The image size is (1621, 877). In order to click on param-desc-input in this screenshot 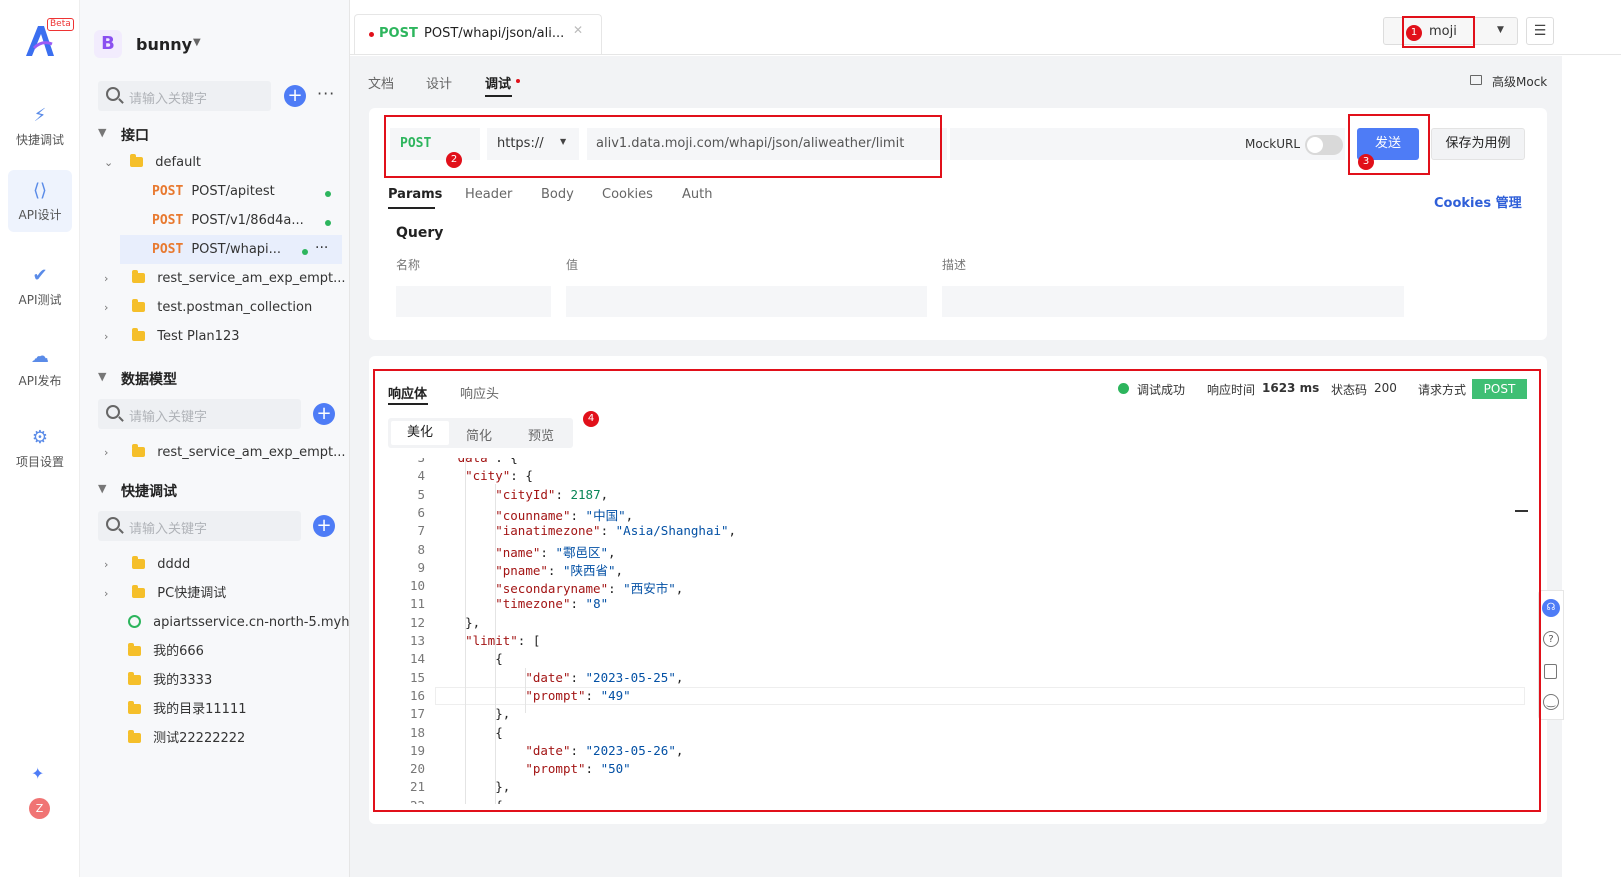, I will do `click(1173, 301)`.